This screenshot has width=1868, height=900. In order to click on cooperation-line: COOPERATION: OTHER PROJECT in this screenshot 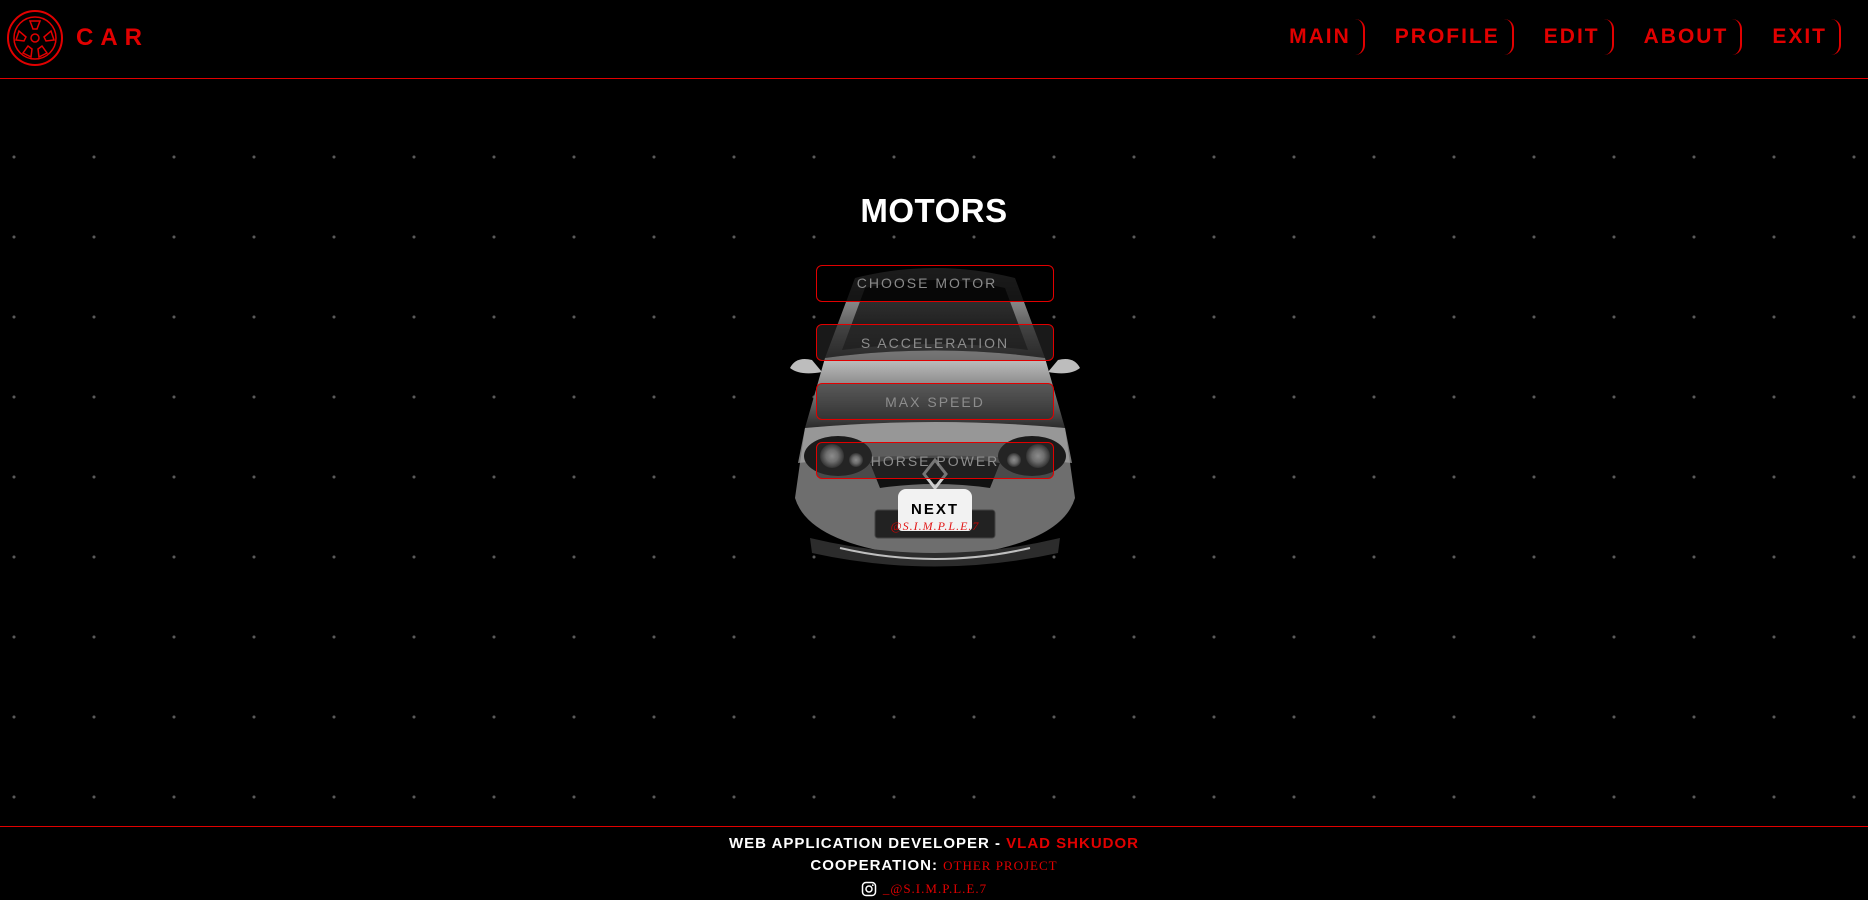, I will do `click(934, 866)`.